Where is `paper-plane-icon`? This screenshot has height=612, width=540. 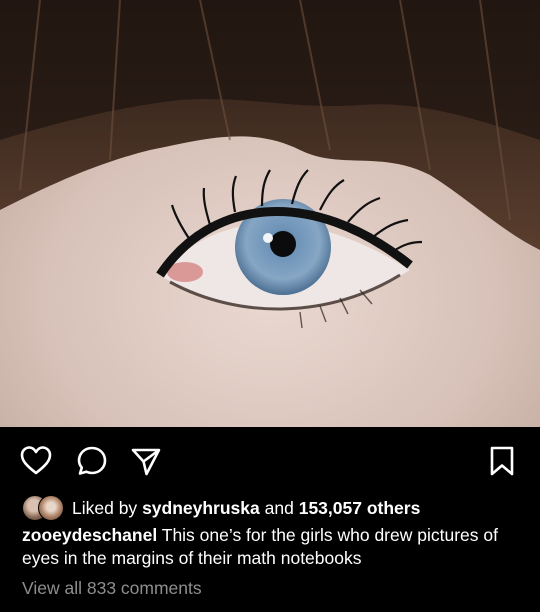
paper-plane-icon is located at coordinates (146, 461).